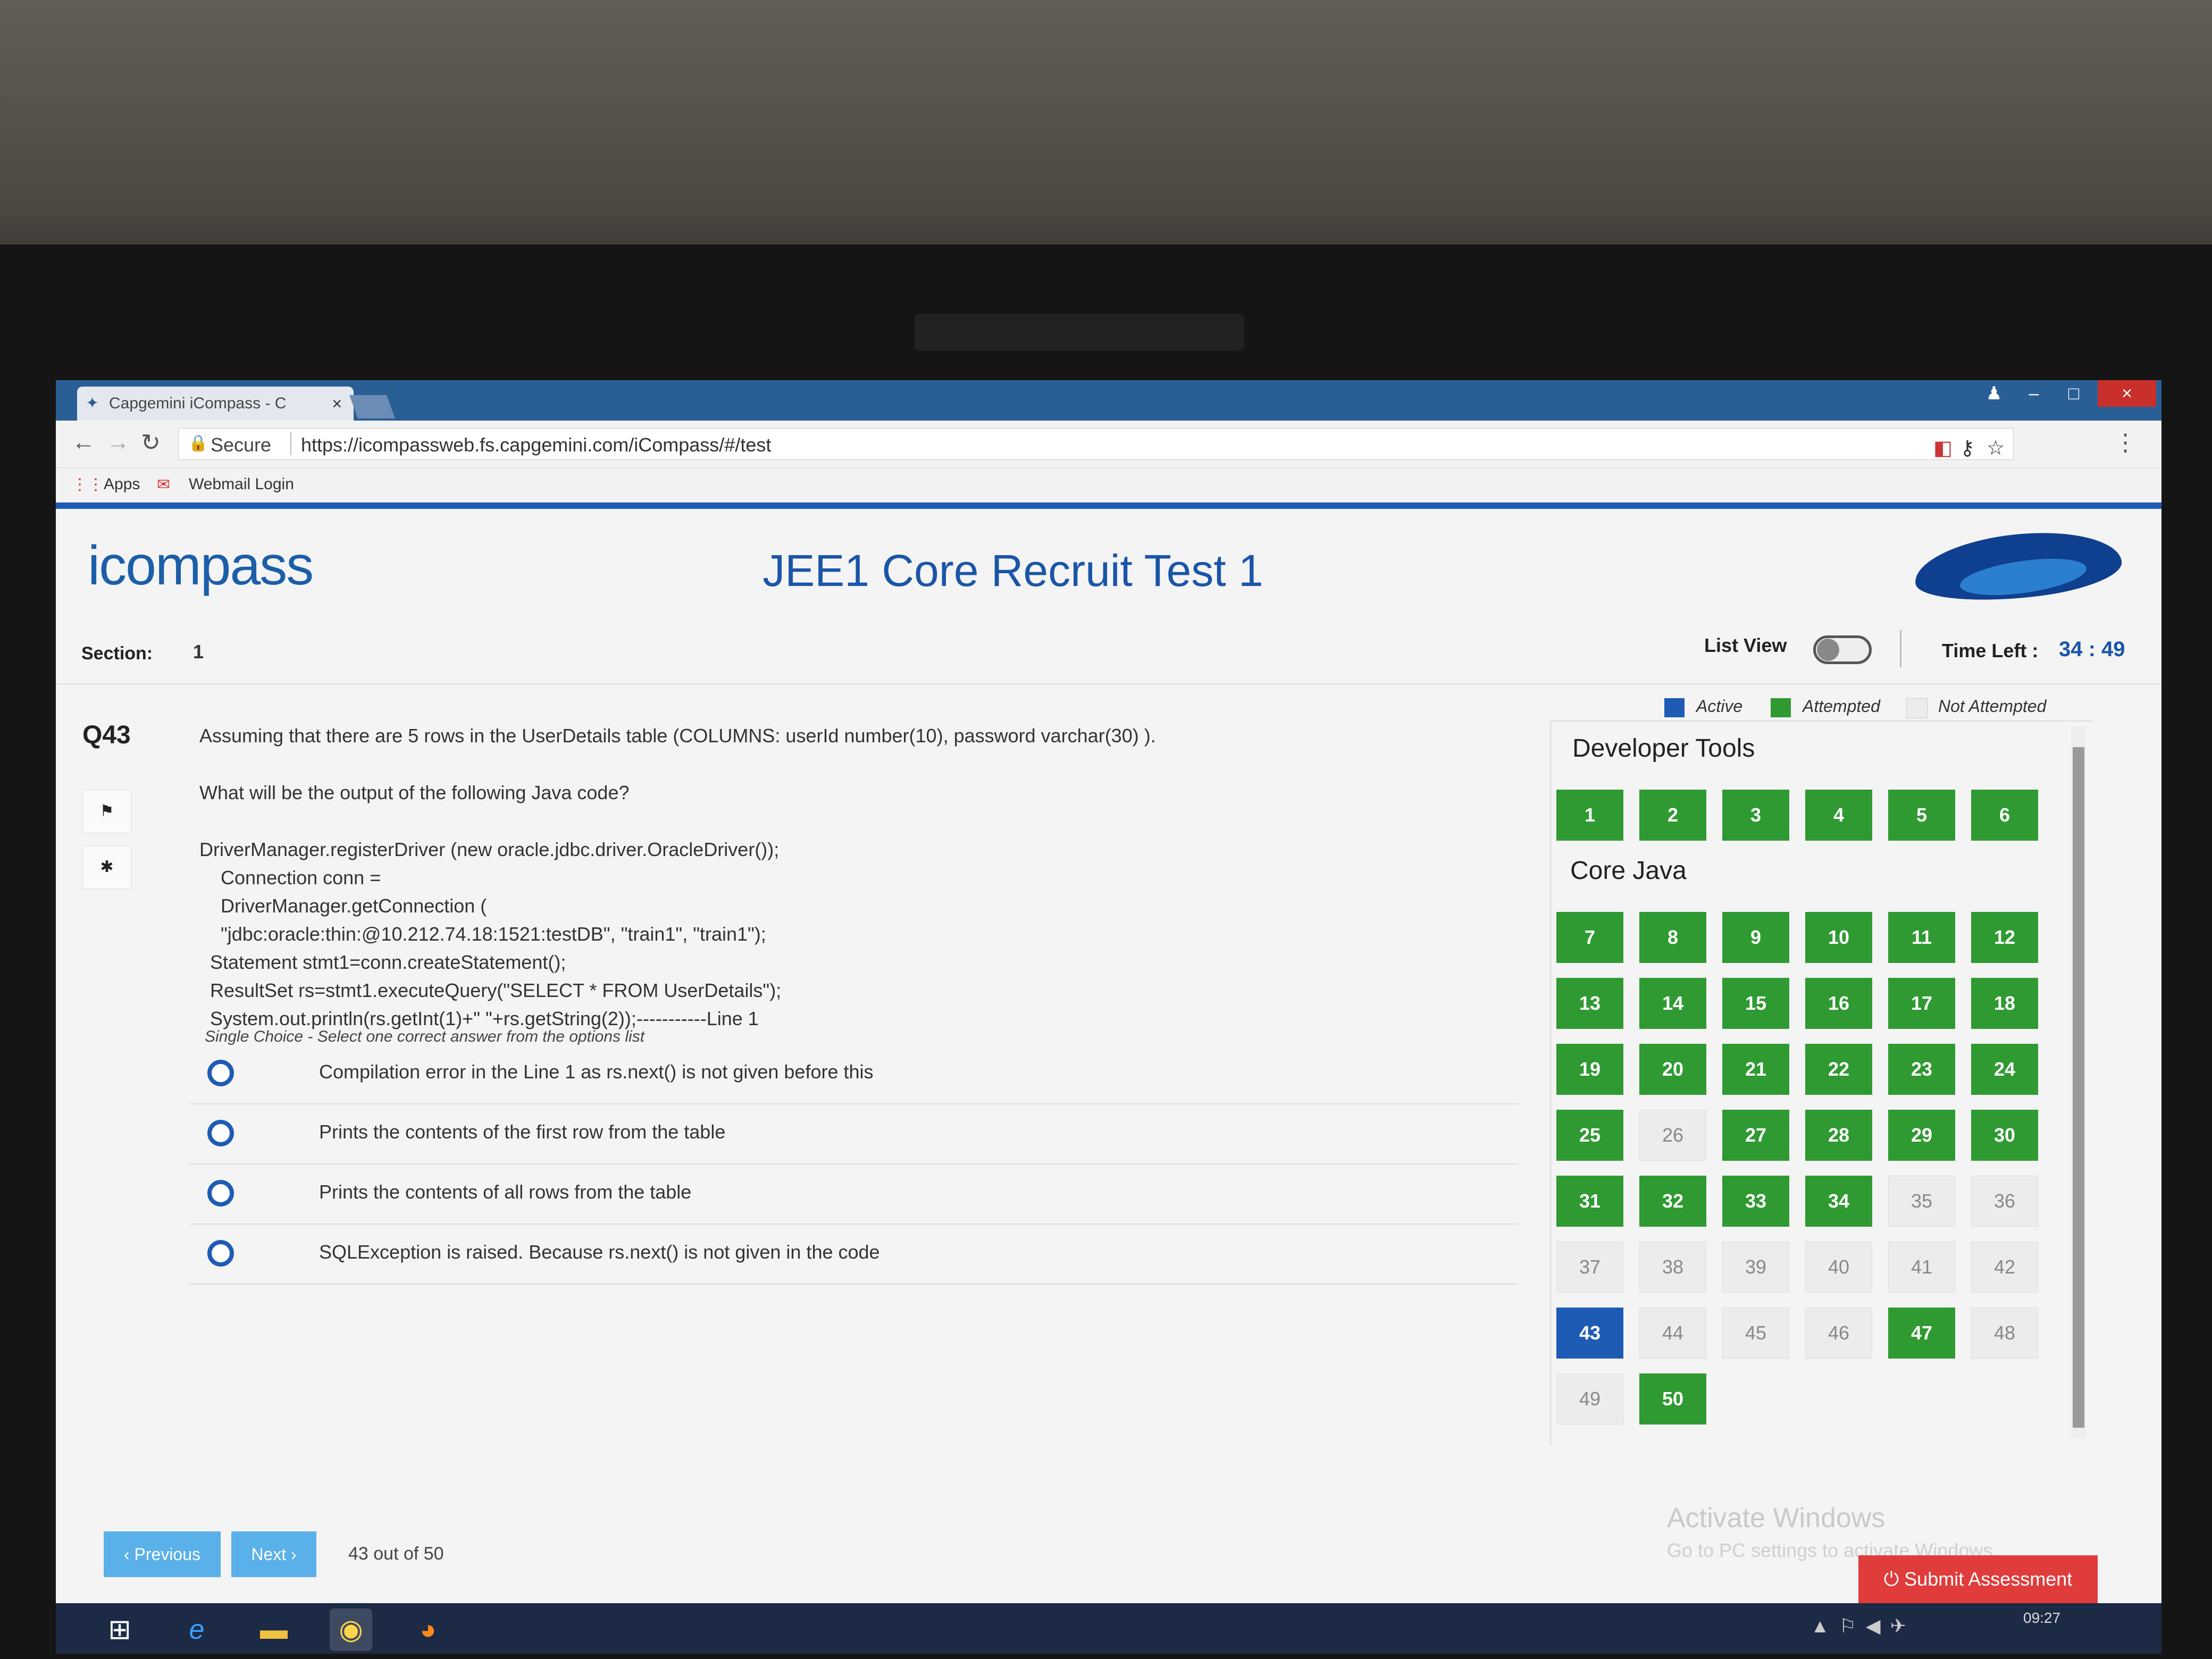 The width and height of the screenshot is (2212, 1659). What do you see at coordinates (1838, 937) in the screenshot?
I see `question-button-10: 10` at bounding box center [1838, 937].